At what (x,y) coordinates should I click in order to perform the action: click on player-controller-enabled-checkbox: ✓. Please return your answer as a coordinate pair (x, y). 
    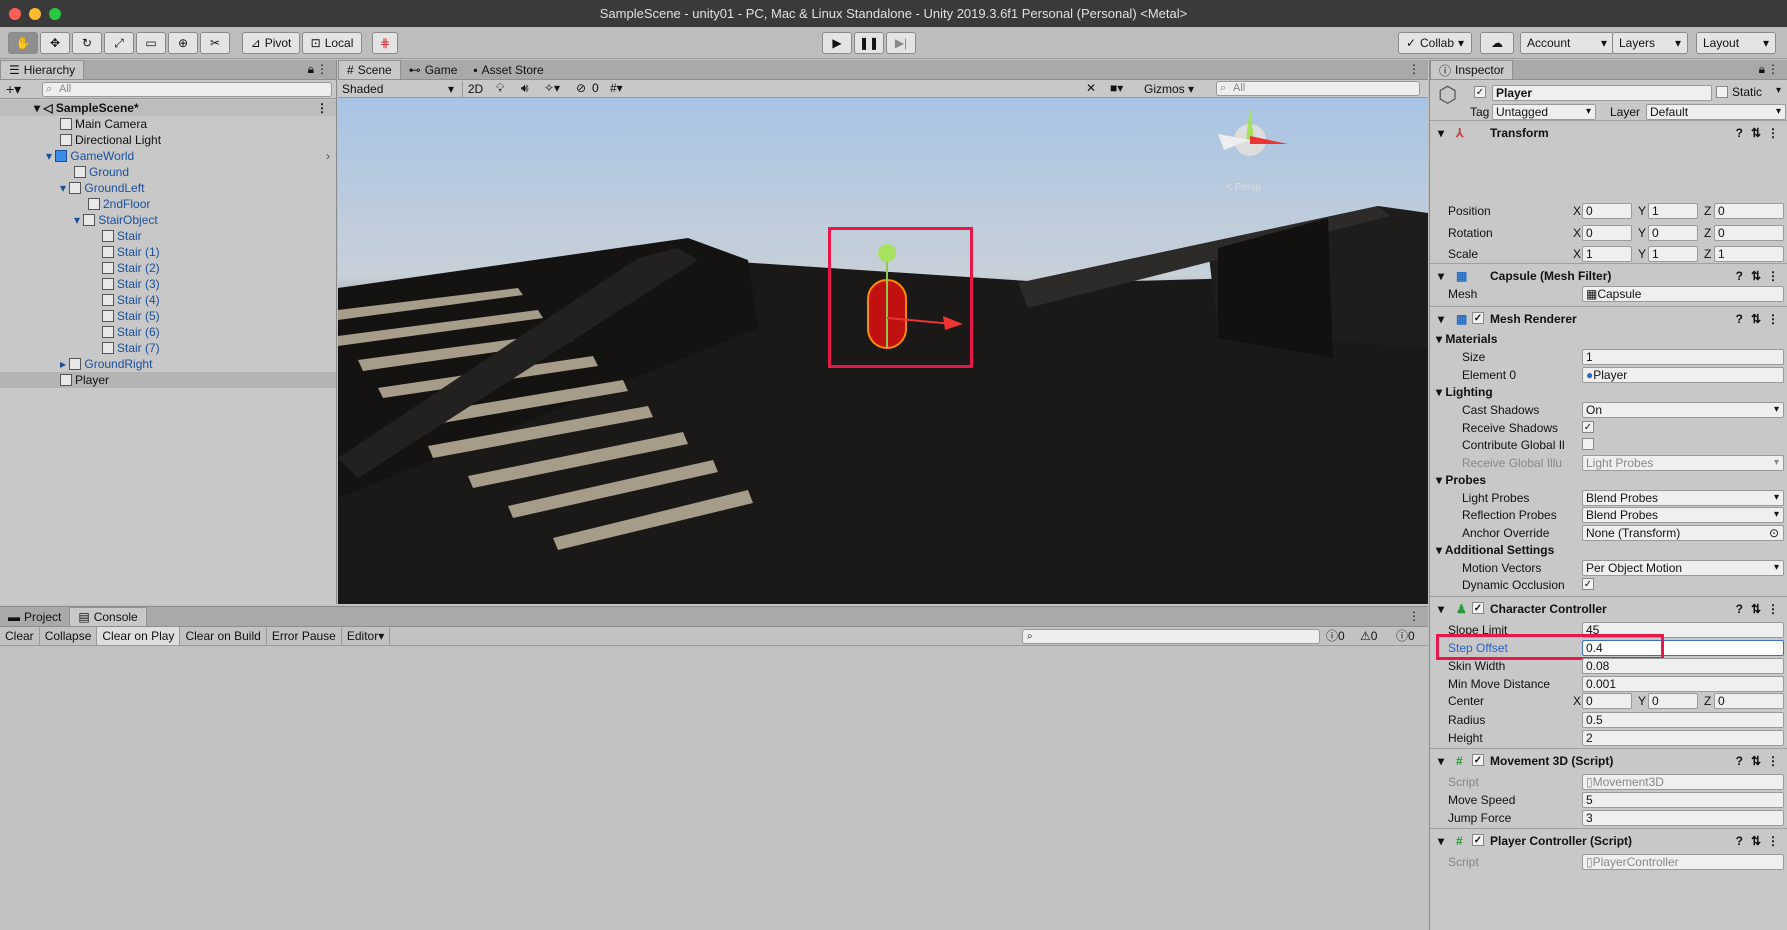
    Looking at the image, I should click on (1478, 840).